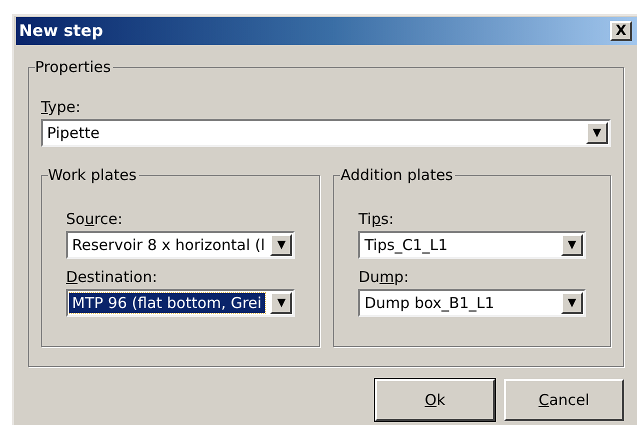  What do you see at coordinates (472, 303) in the screenshot?
I see `dropdown: Dump box_B1_L1 ▼` at bounding box center [472, 303].